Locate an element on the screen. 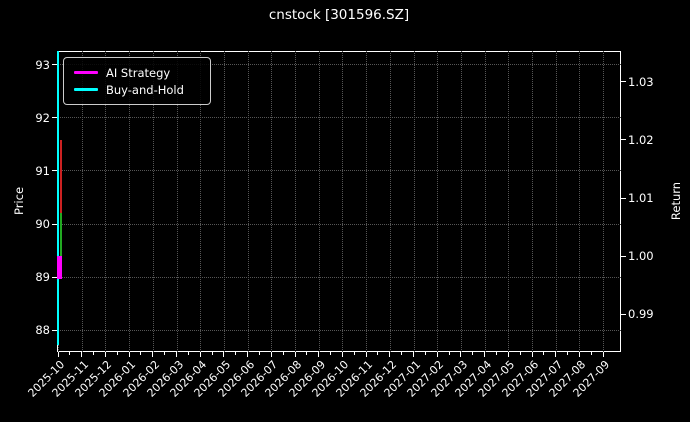 The width and height of the screenshot is (690, 422). return-tick-label: 1.00 is located at coordinates (641, 256).